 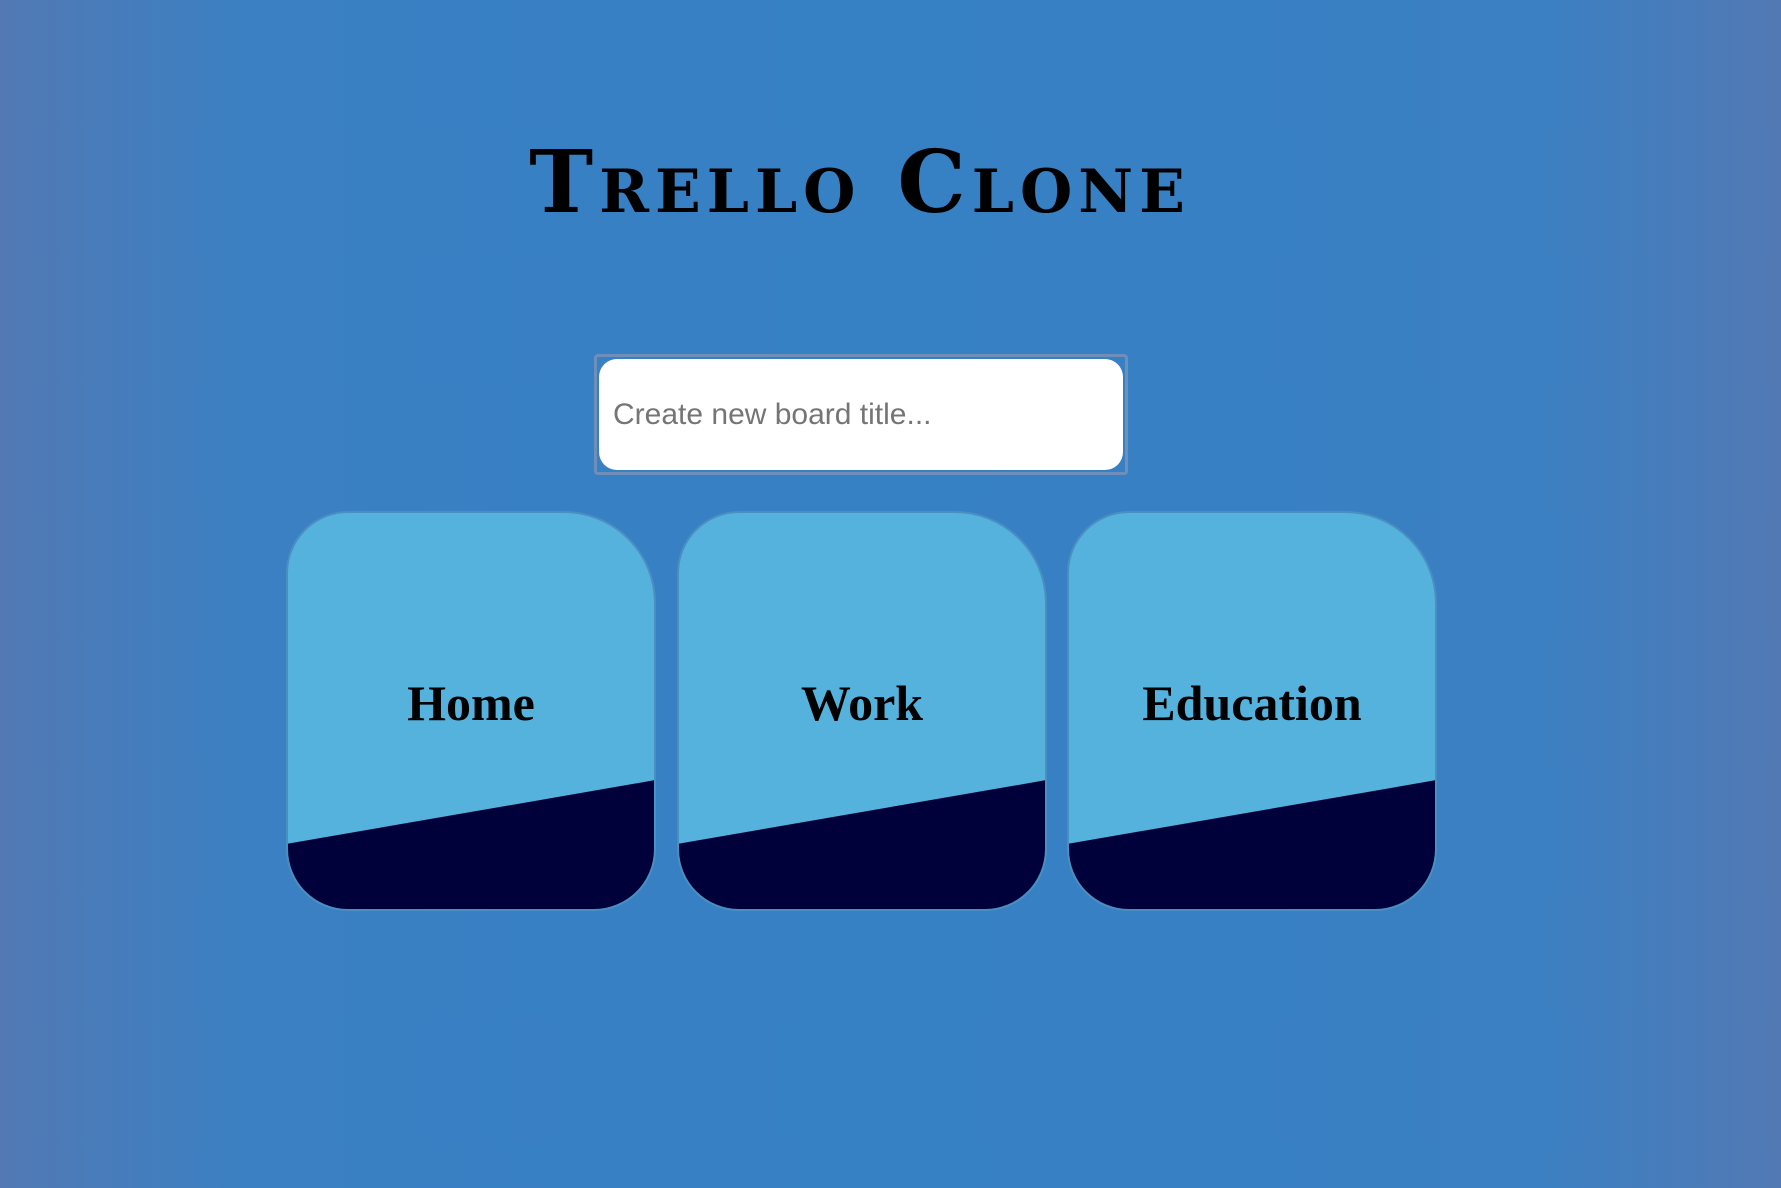 I want to click on board-name: Work, so click(x=862, y=703).